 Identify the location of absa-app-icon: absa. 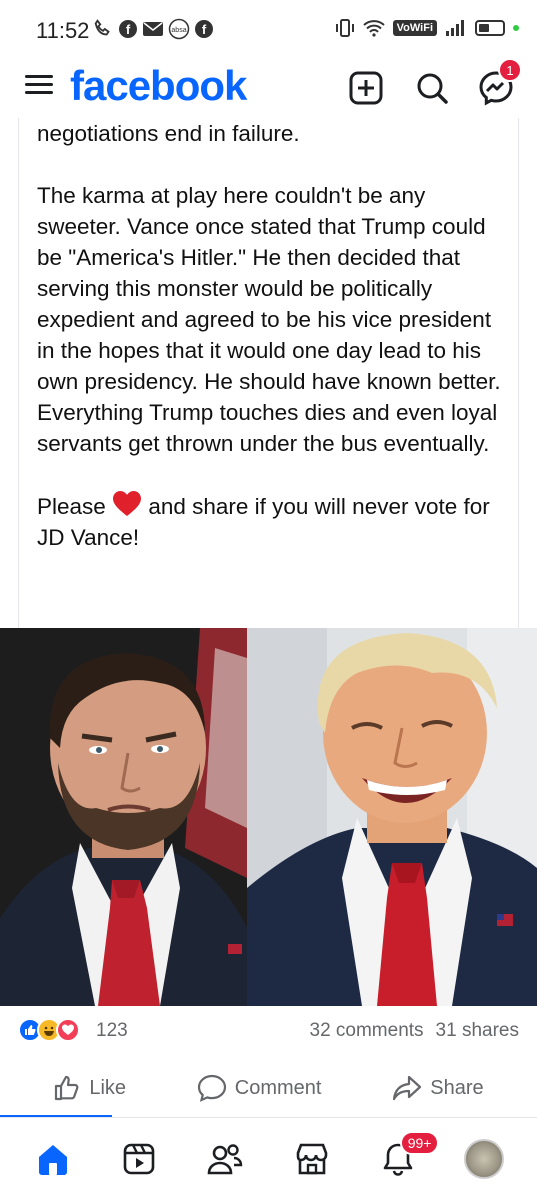
(179, 29).